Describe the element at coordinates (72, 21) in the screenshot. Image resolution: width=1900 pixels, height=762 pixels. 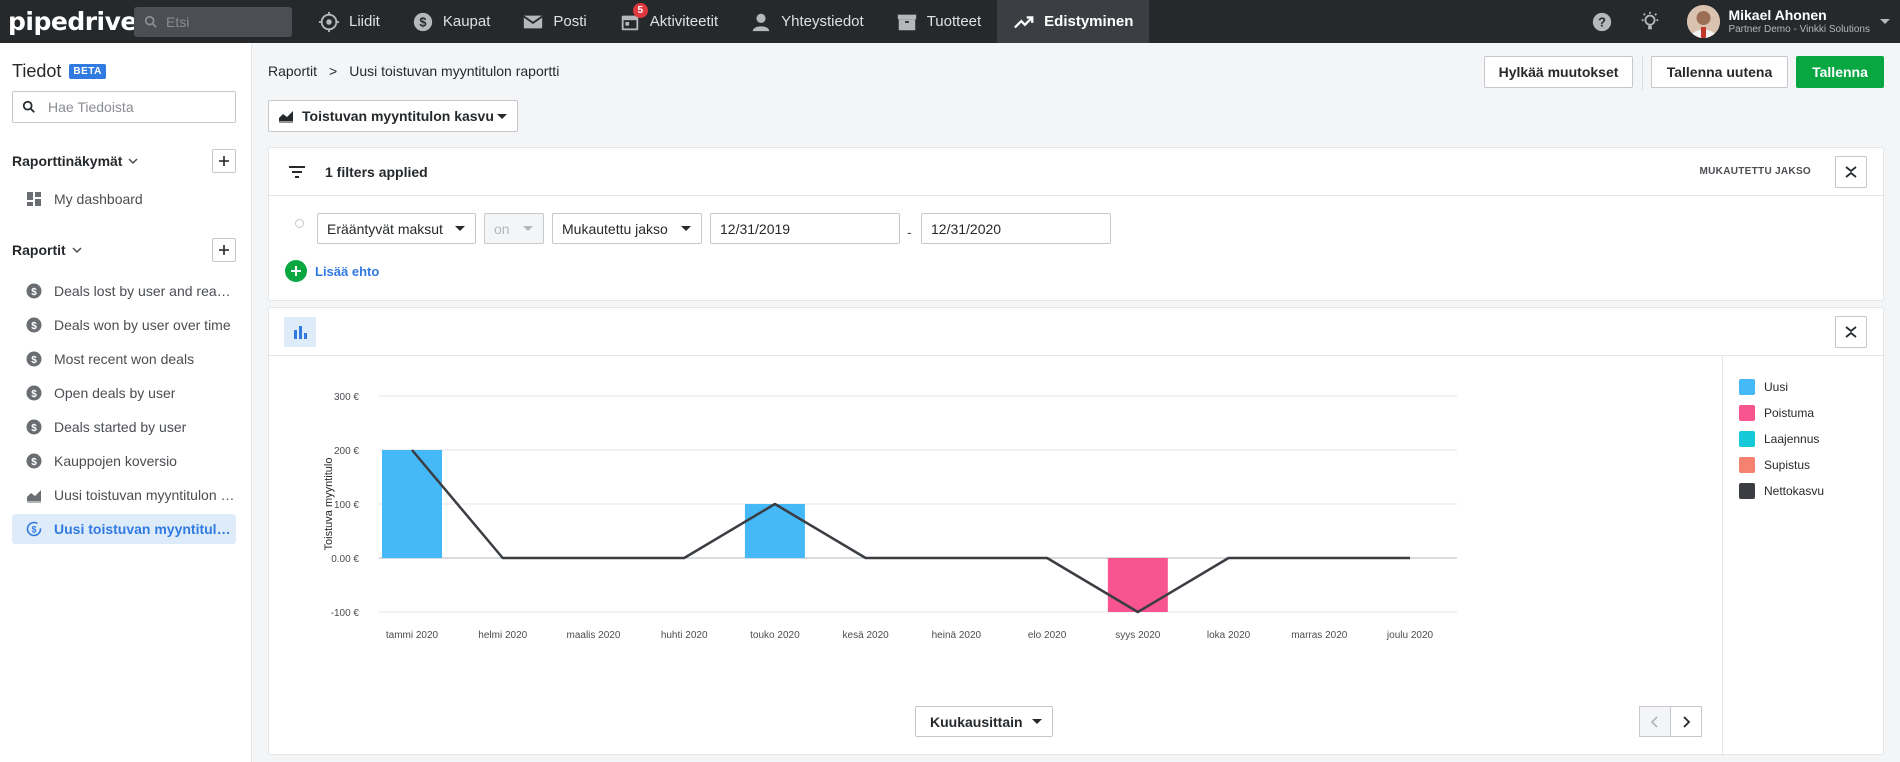
I see `pipedrive-logo: pipedrive` at that location.